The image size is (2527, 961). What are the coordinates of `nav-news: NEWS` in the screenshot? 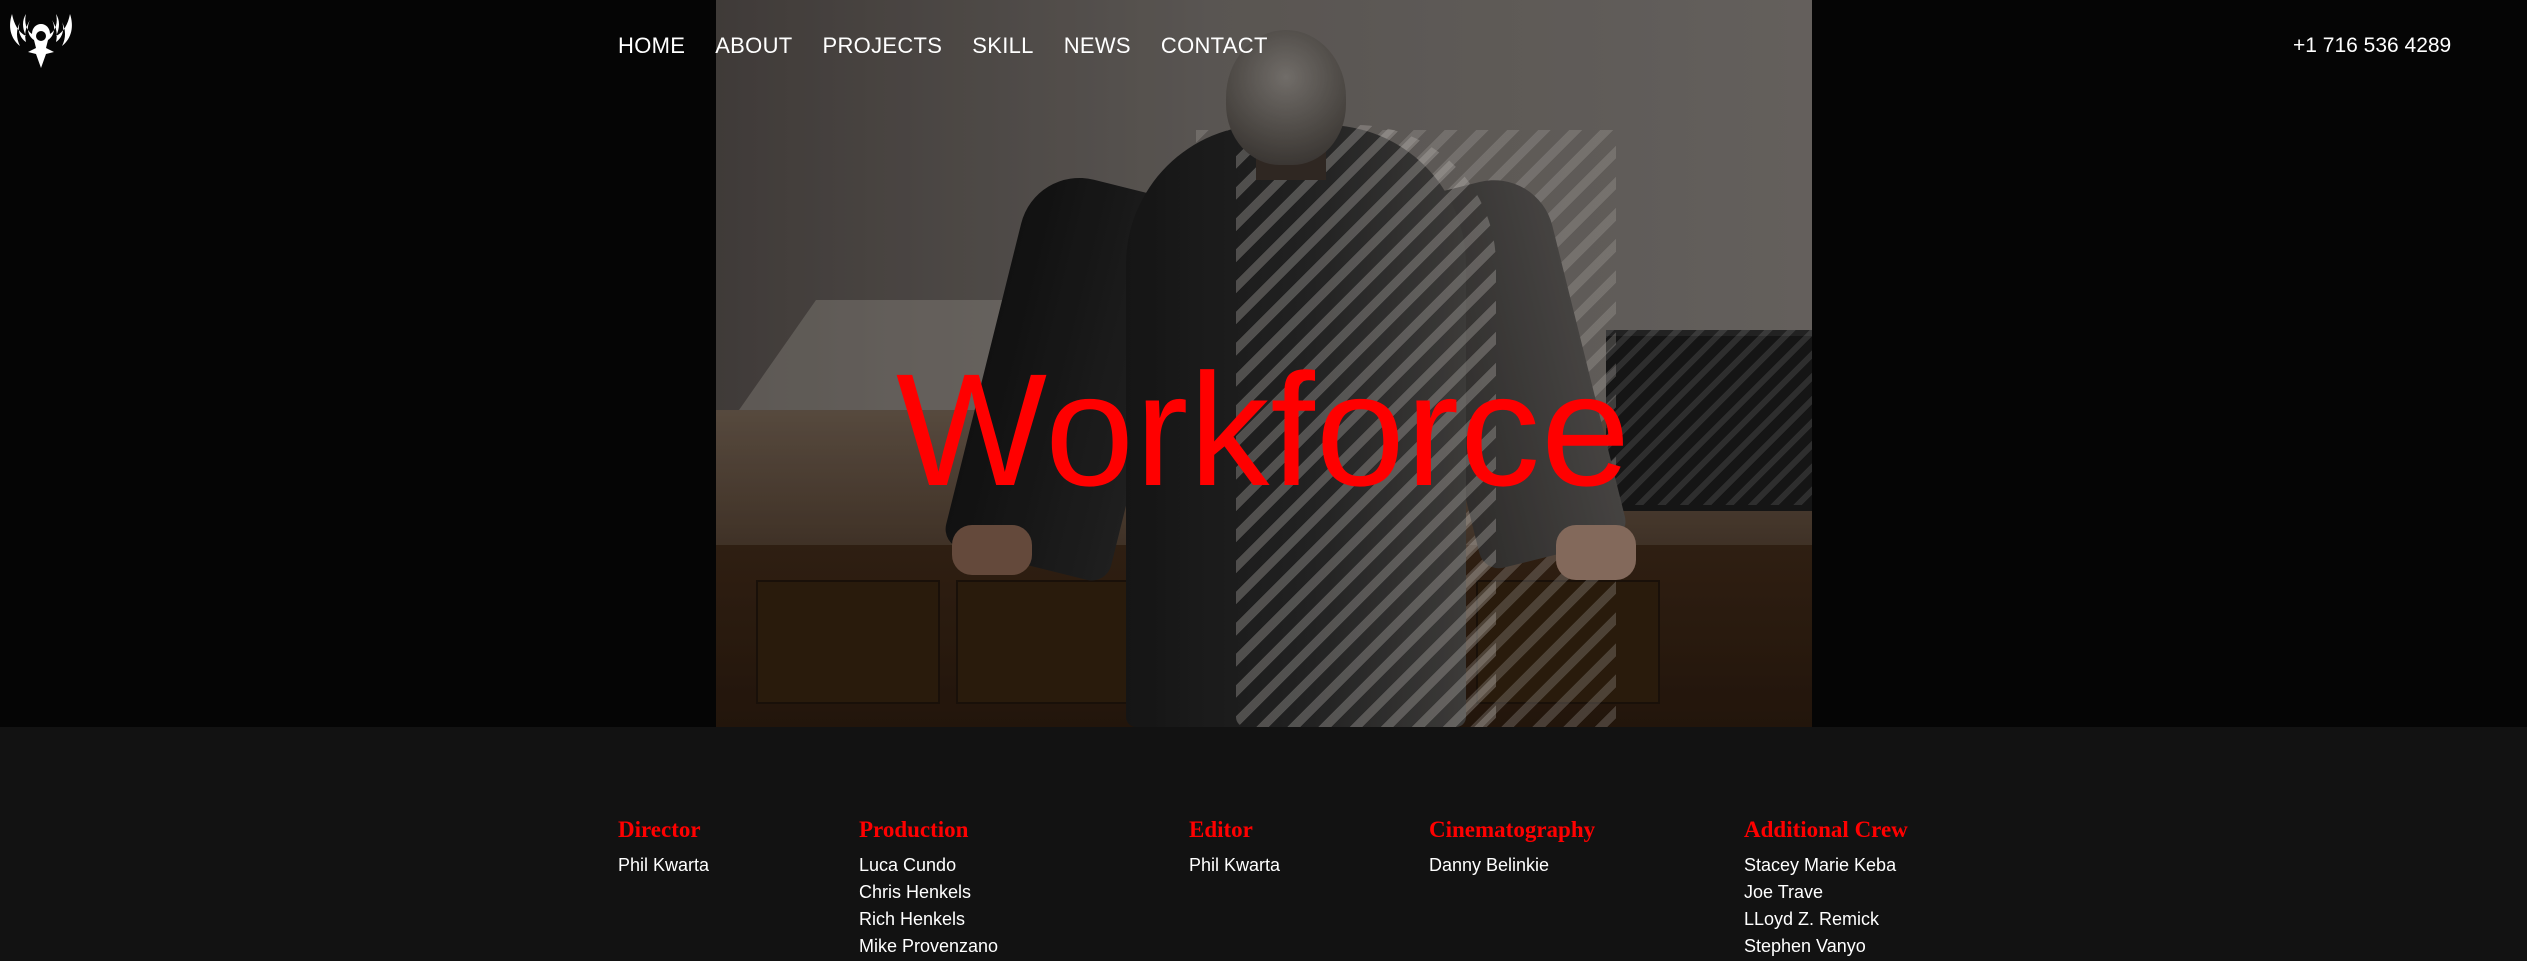 It's located at (1097, 46).